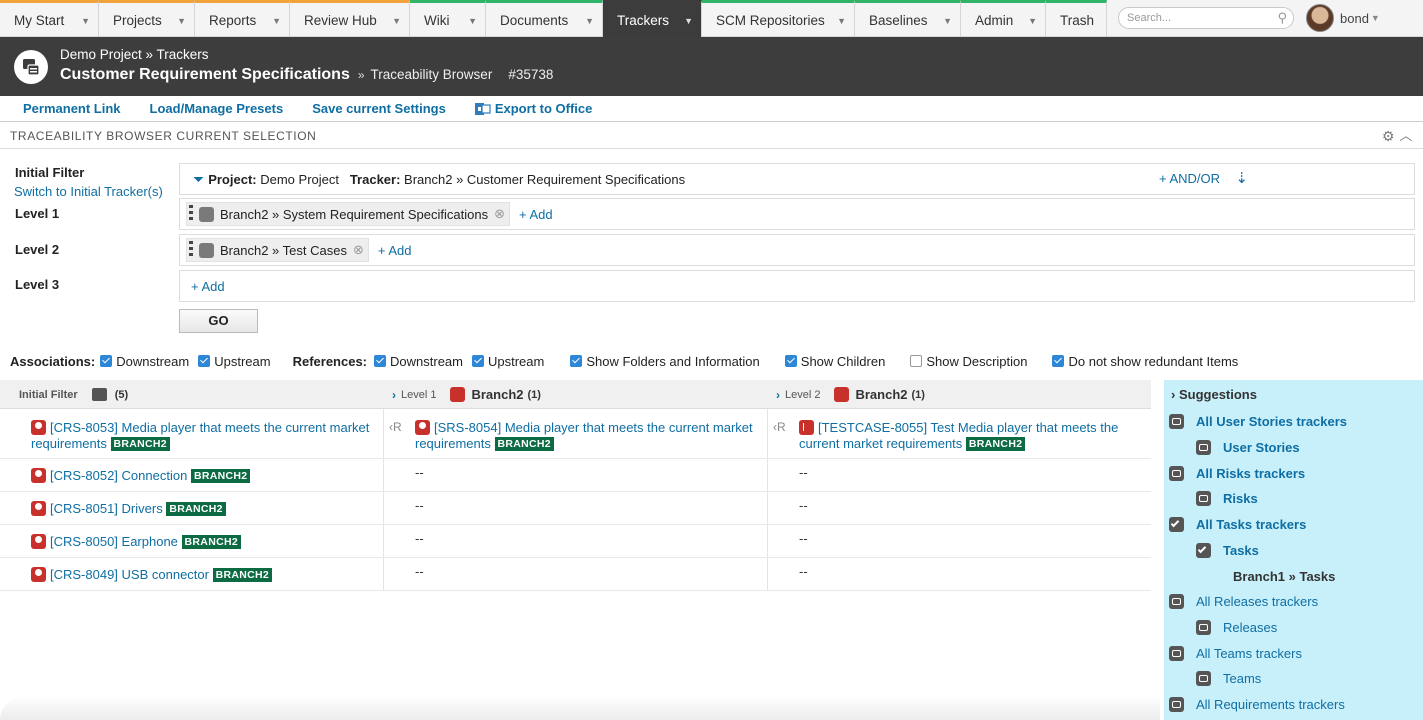 Image resolution: width=1423 pixels, height=720 pixels. What do you see at coordinates (151, 575) in the screenshot?
I see `table-row-item: [CRS-8049] USB connector BRANCH2` at bounding box center [151, 575].